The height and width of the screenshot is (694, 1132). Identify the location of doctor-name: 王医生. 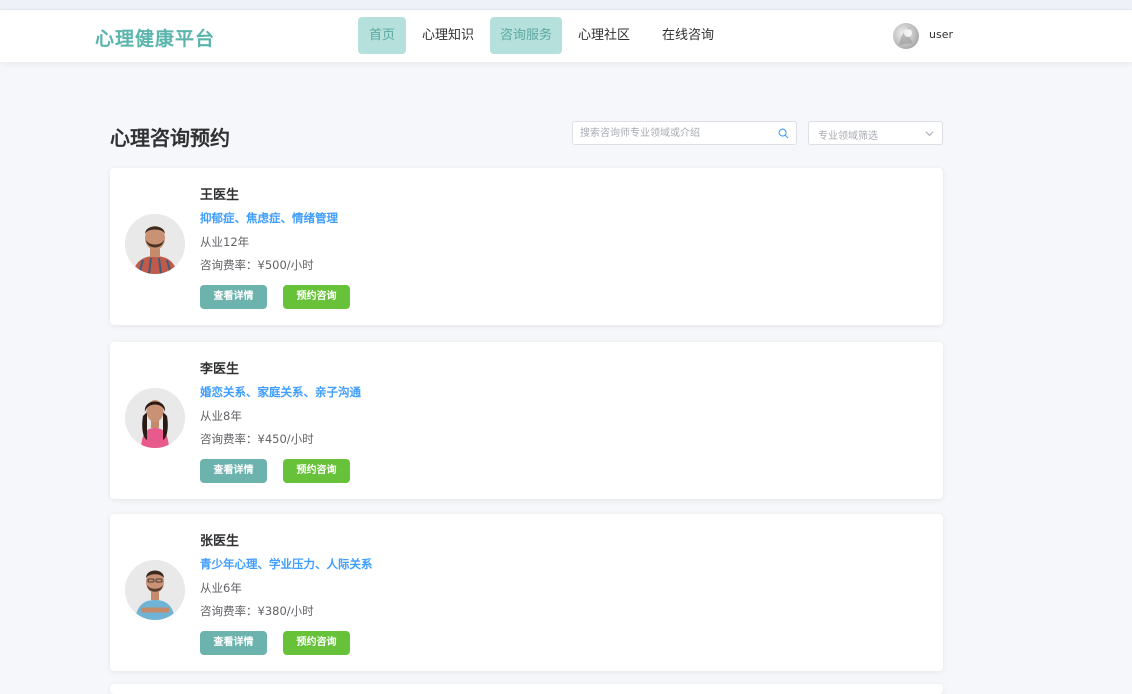
(220, 195).